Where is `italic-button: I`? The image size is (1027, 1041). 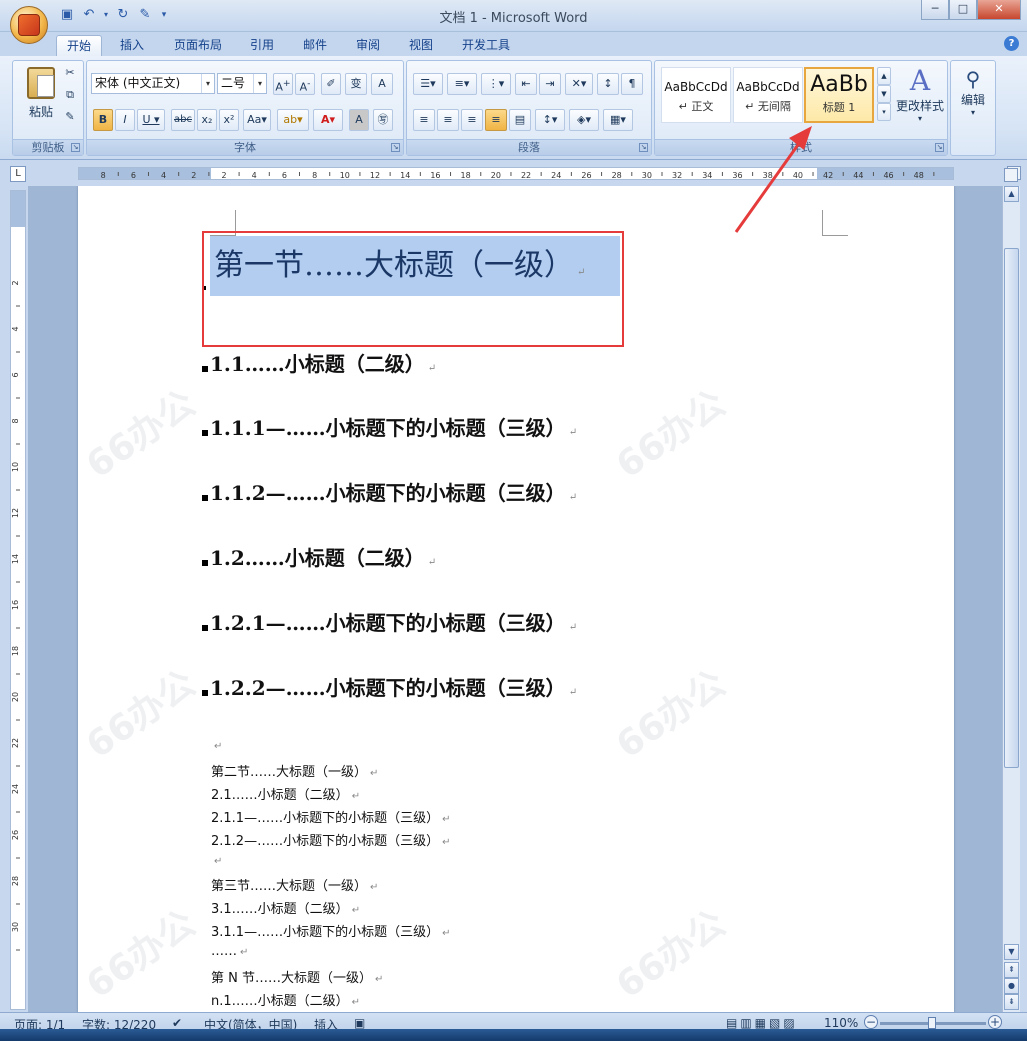 italic-button: I is located at coordinates (125, 120).